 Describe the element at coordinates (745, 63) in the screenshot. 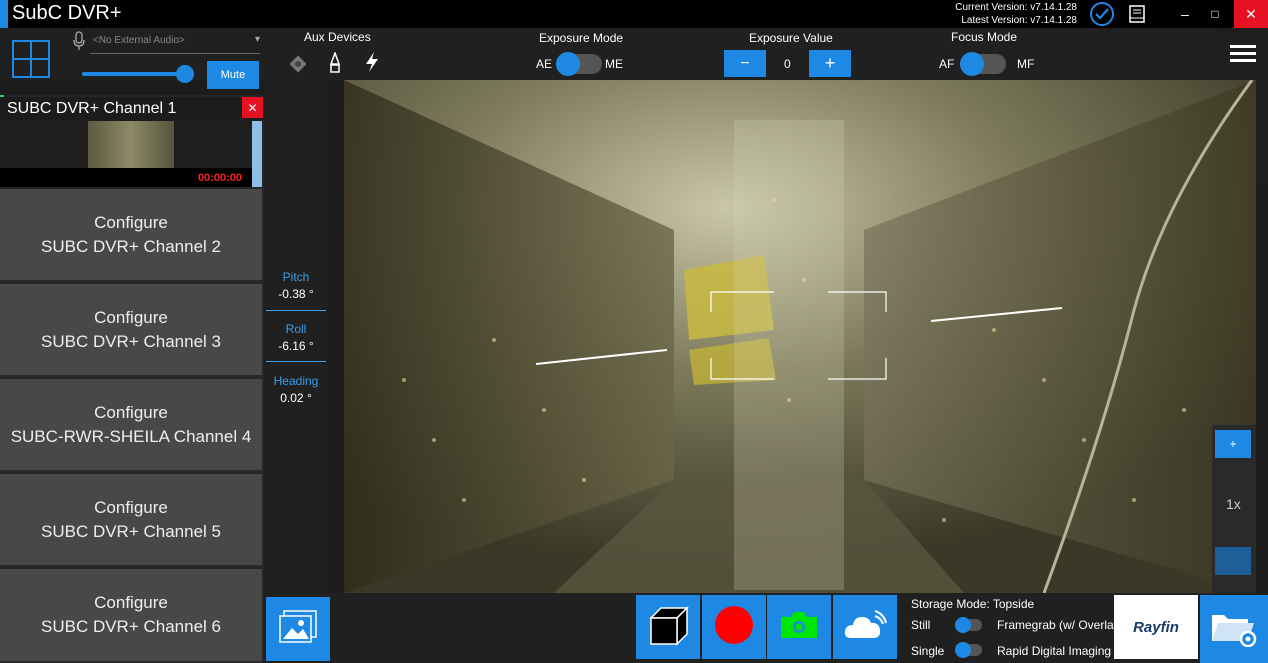

I see `exposure-decrease-button: −` at that location.